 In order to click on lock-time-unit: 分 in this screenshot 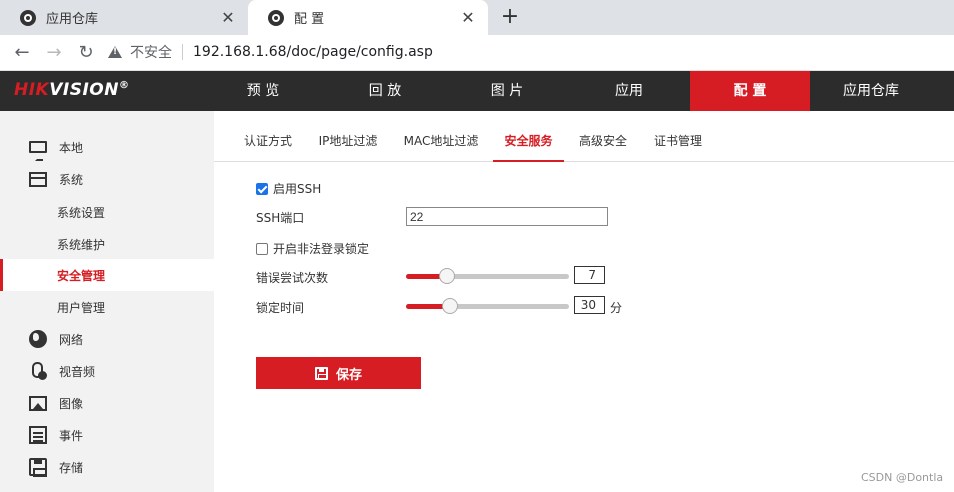, I will do `click(616, 308)`.